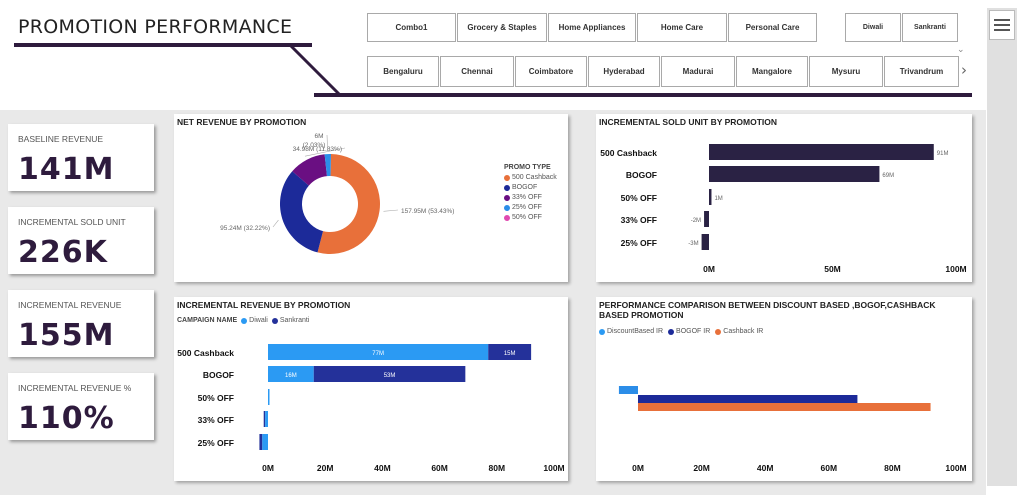 This screenshot has height=501, width=1026. What do you see at coordinates (693, 244) in the screenshot?
I see `data-label: -3M` at bounding box center [693, 244].